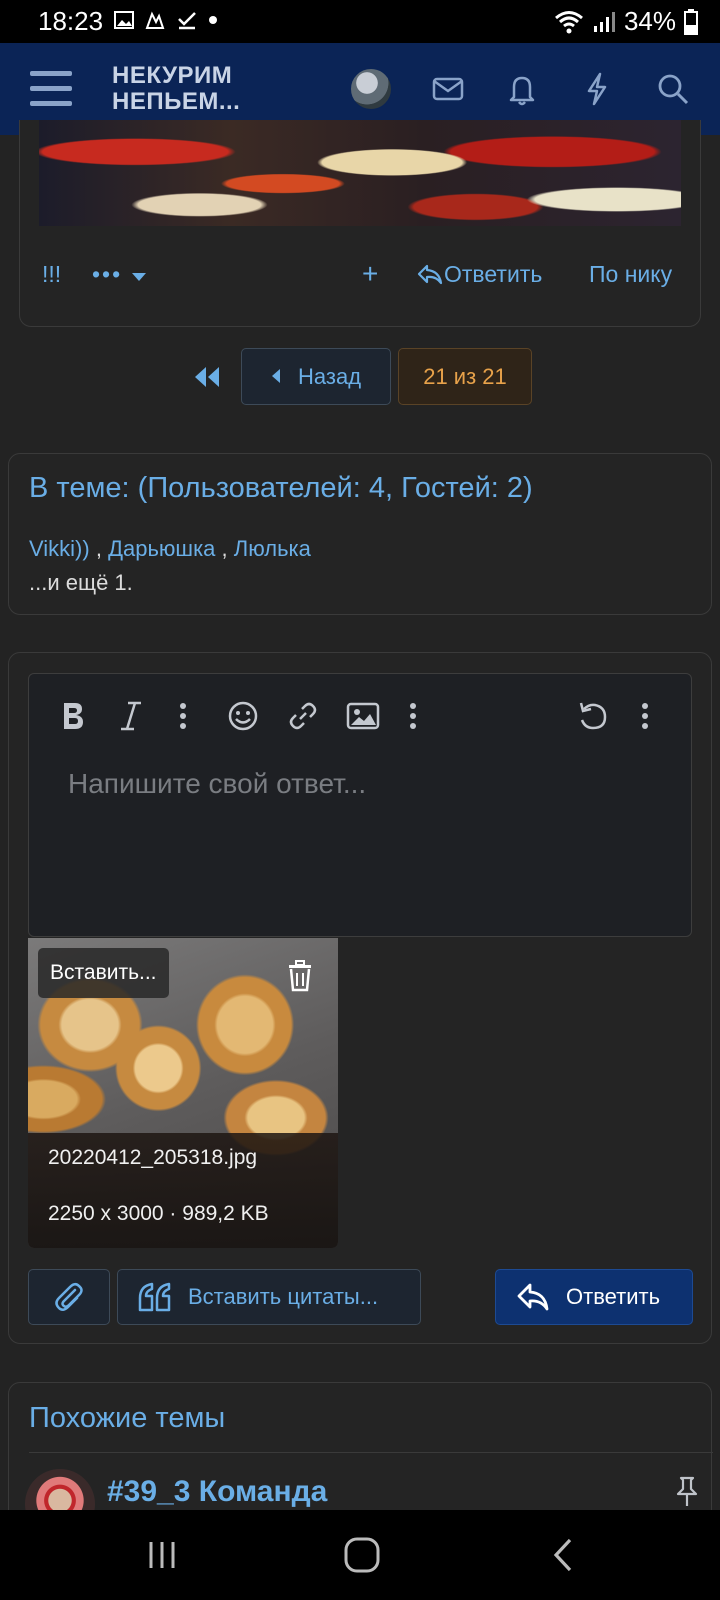  What do you see at coordinates (360, 173) in the screenshot?
I see `post-image` at bounding box center [360, 173].